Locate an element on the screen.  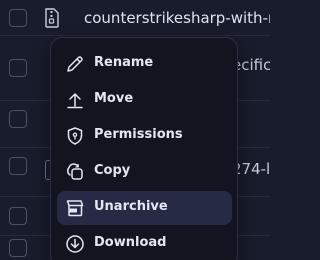
menu-item-label: Copy is located at coordinates (112, 170).